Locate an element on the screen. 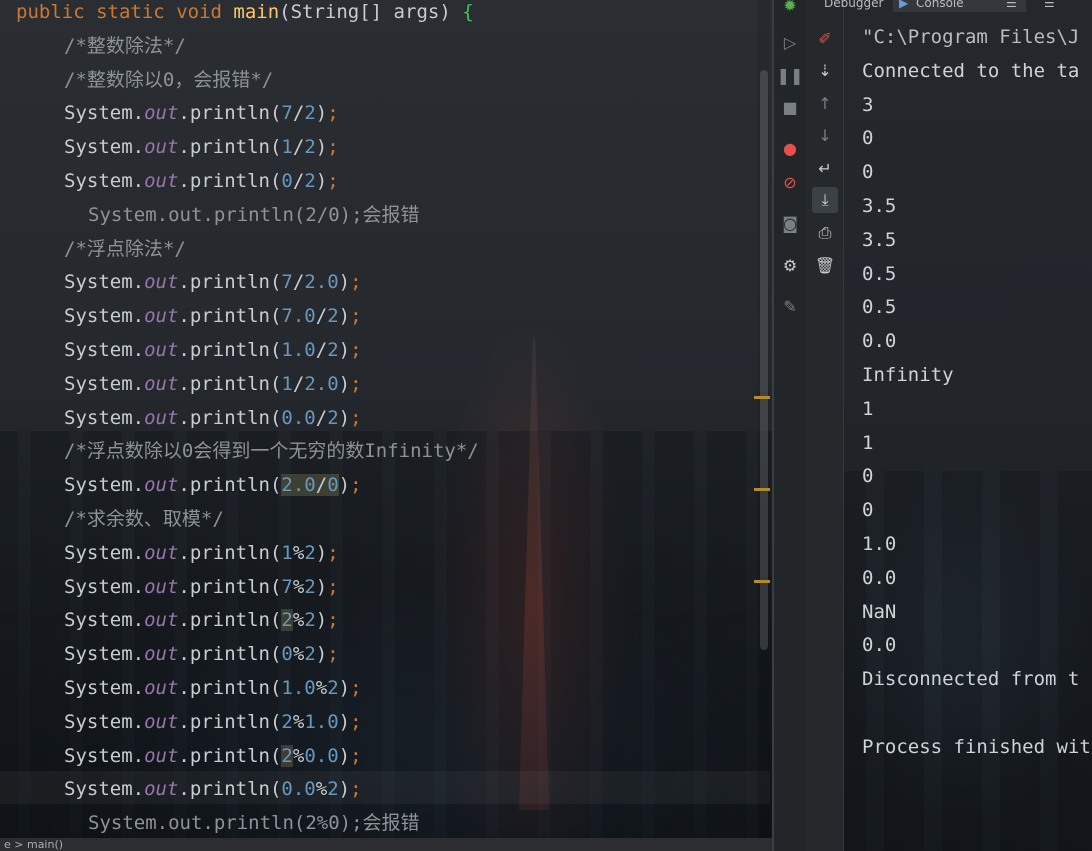 This screenshot has height=851, width=1092. println-statement: System.out.println(1%2); is located at coordinates (201, 558).